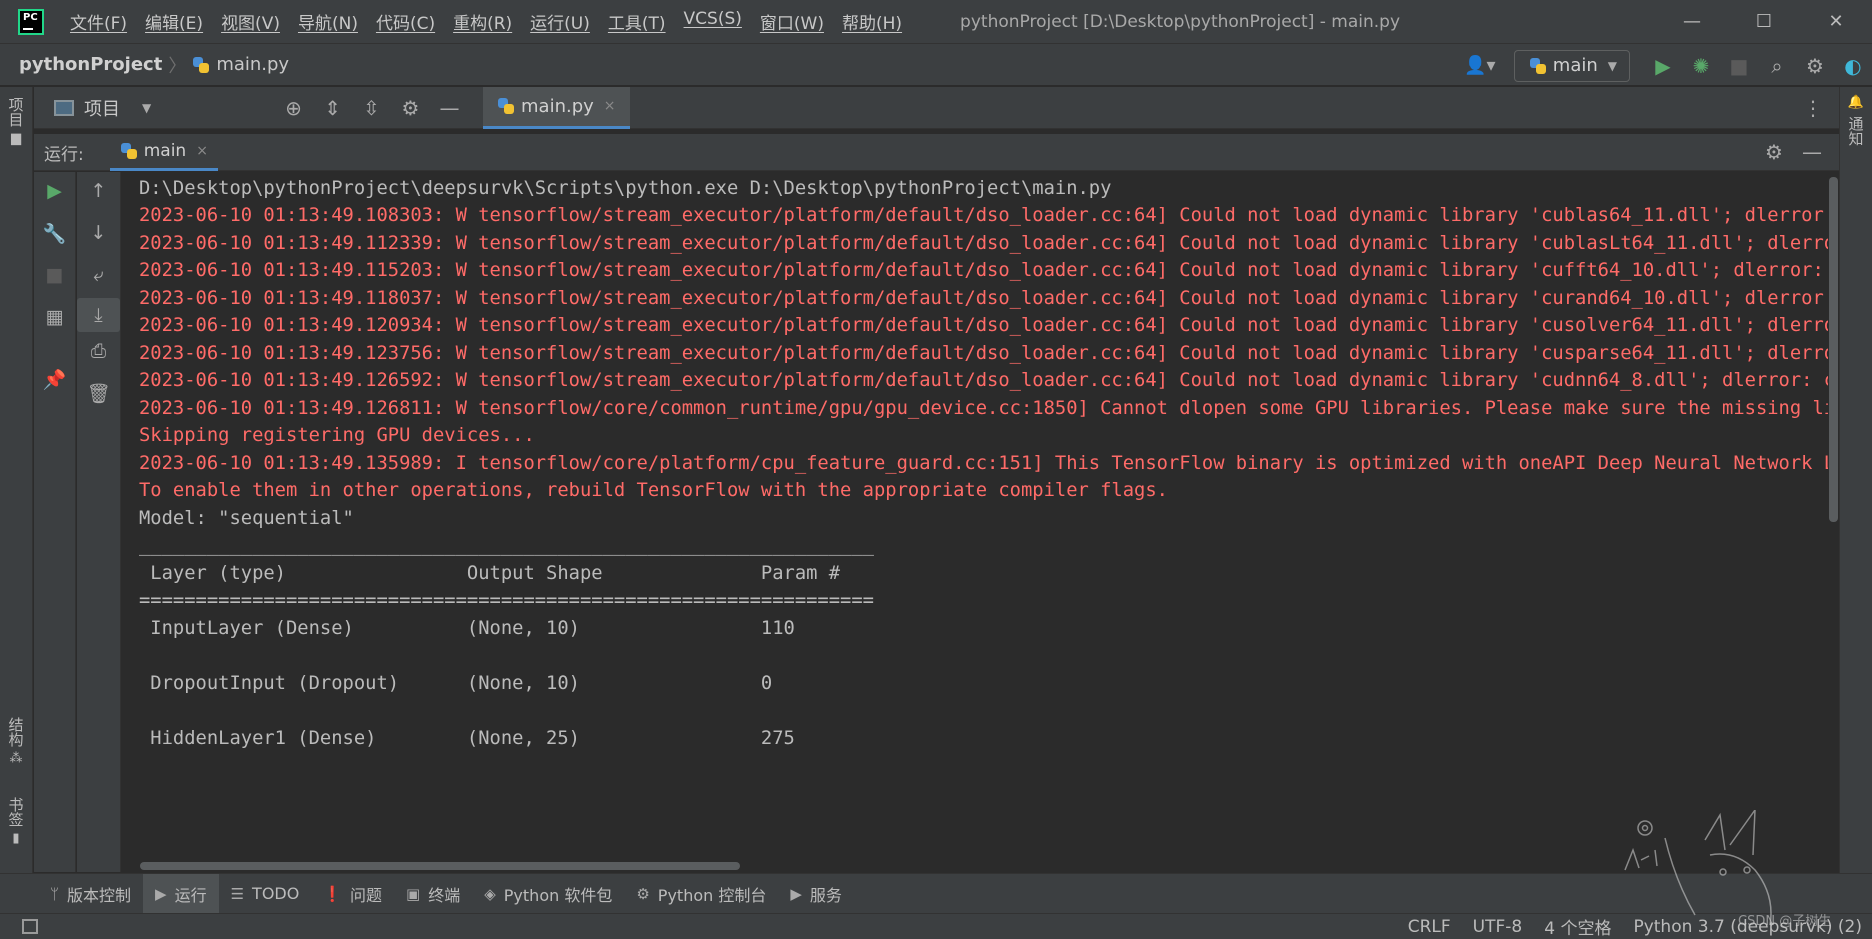  I want to click on console-line: Model: "sequential", so click(246, 518).